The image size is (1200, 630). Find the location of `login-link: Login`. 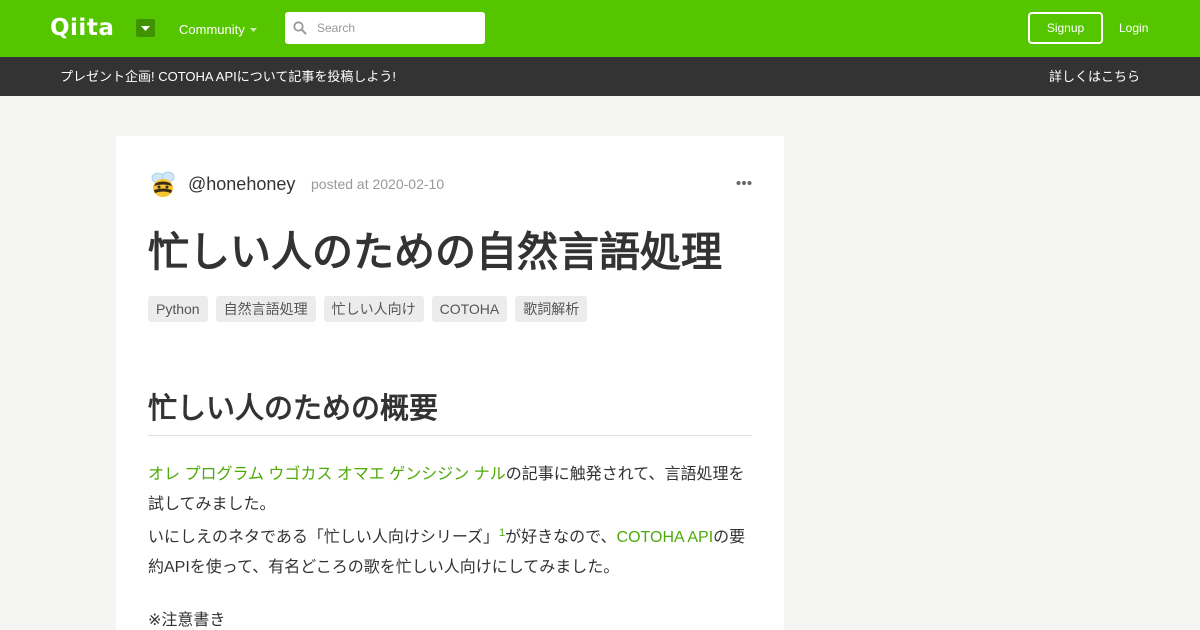

login-link: Login is located at coordinates (1133, 28).